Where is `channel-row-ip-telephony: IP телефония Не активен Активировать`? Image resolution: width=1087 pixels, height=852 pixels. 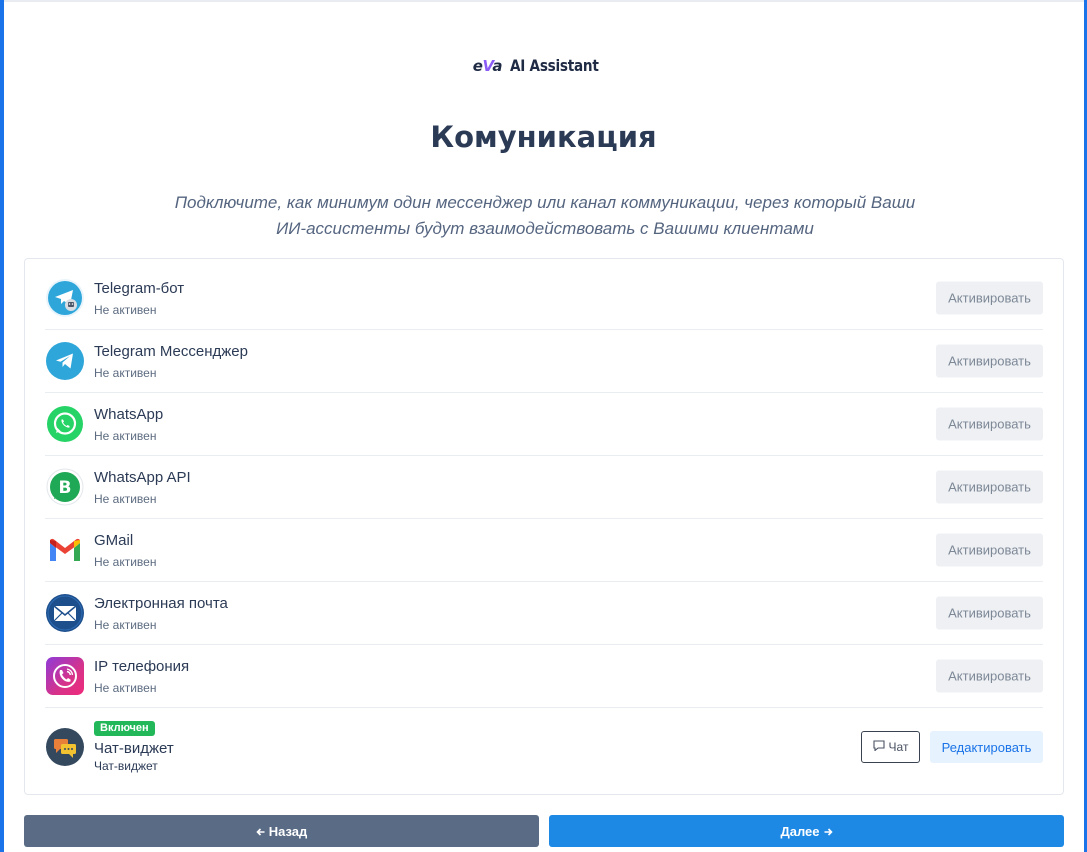 channel-row-ip-telephony: IP телефония Не активен Активировать is located at coordinates (544, 676).